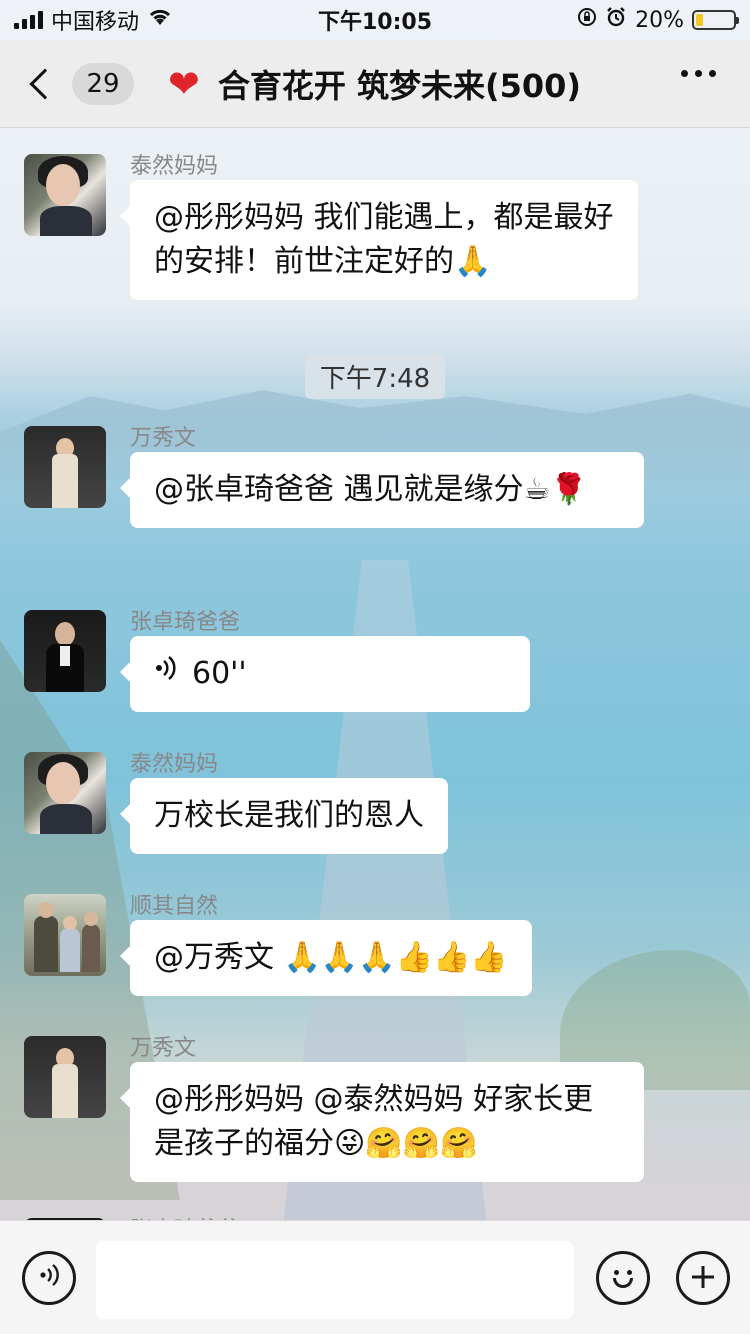  I want to click on voice-duration: 60'', so click(219, 673).